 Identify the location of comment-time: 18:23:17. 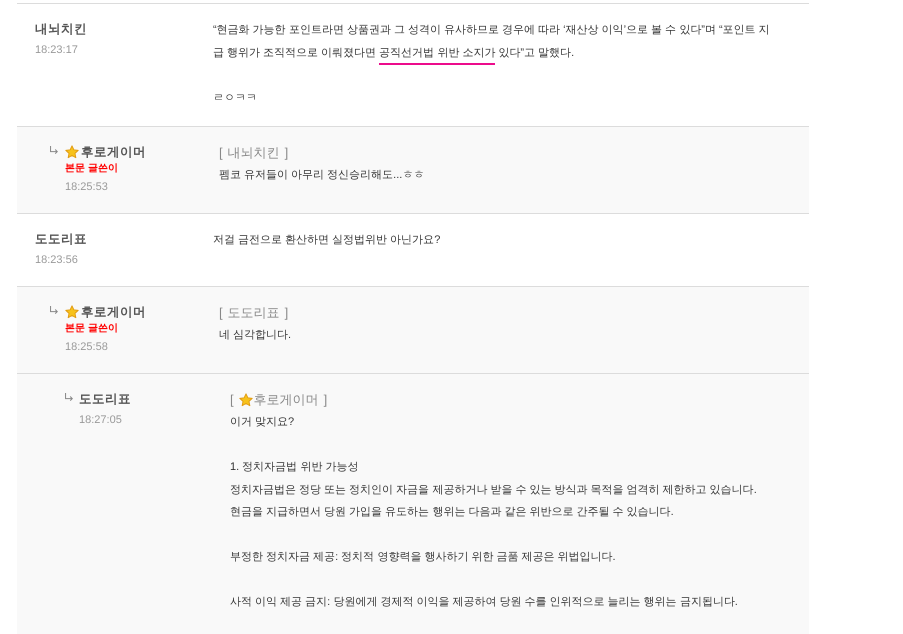
(56, 50).